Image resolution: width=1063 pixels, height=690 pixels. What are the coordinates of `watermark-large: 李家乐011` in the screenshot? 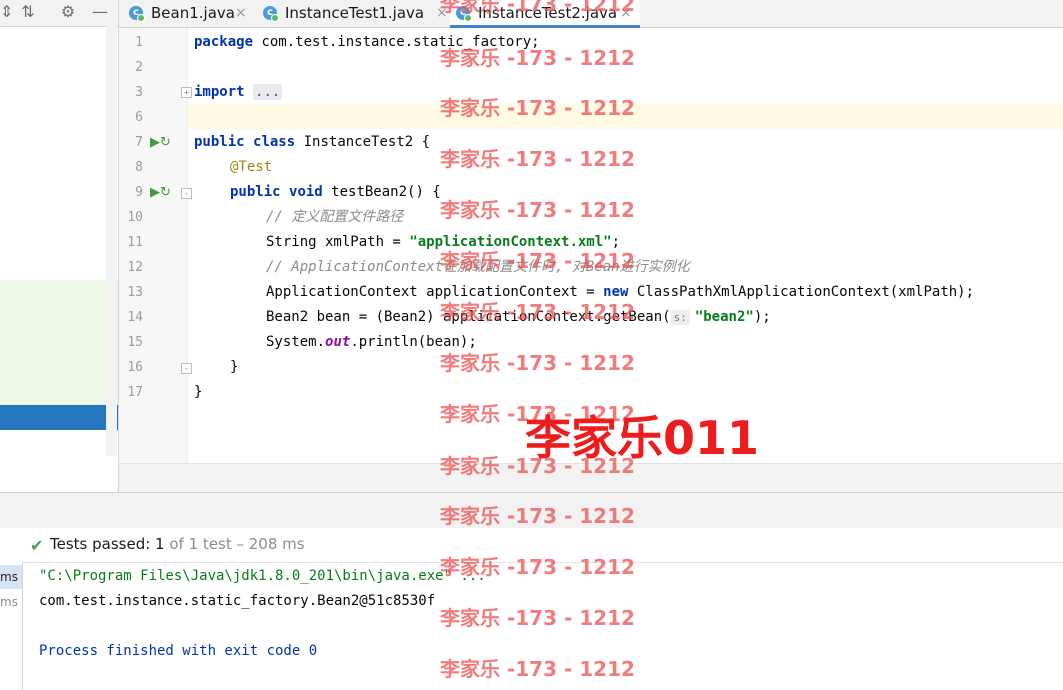 It's located at (642, 438).